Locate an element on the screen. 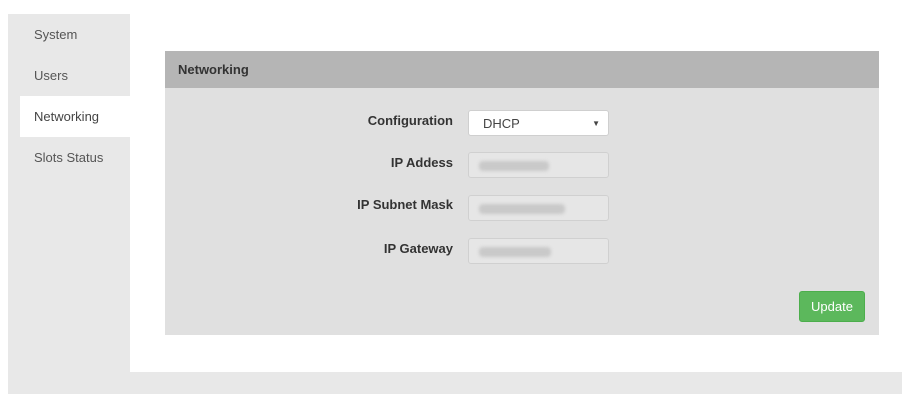 The width and height of the screenshot is (902, 394). sidebar-item-slots-status: Slots Status is located at coordinates (69, 157).